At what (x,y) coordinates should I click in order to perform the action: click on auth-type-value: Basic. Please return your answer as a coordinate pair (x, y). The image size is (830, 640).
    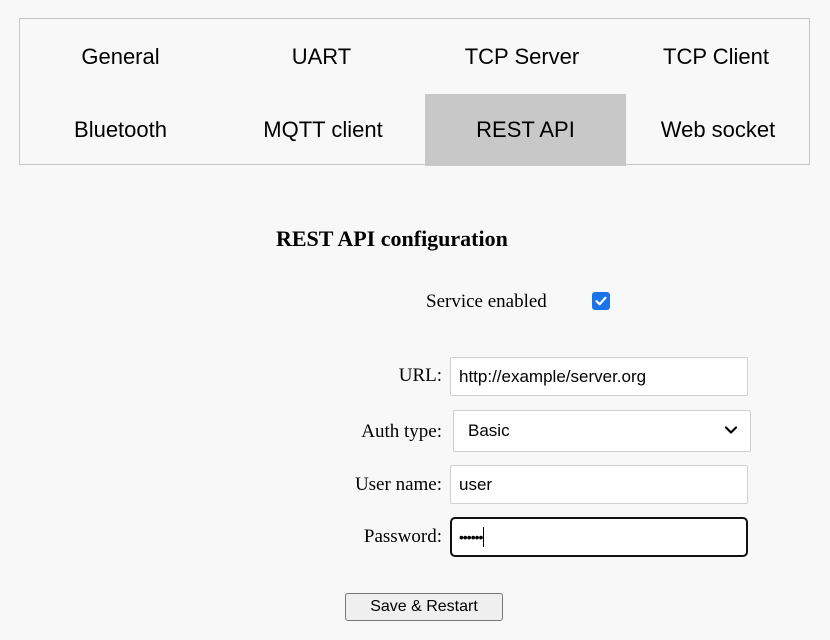
    Looking at the image, I should click on (489, 430).